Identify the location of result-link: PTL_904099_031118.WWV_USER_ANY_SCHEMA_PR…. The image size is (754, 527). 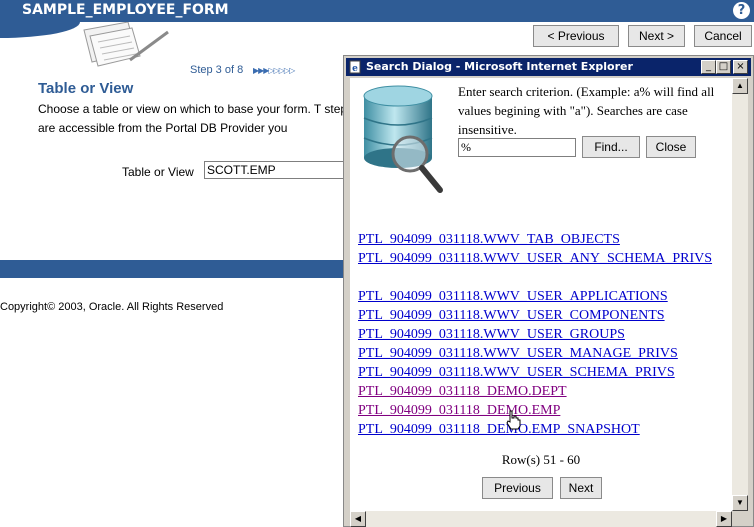
(535, 259).